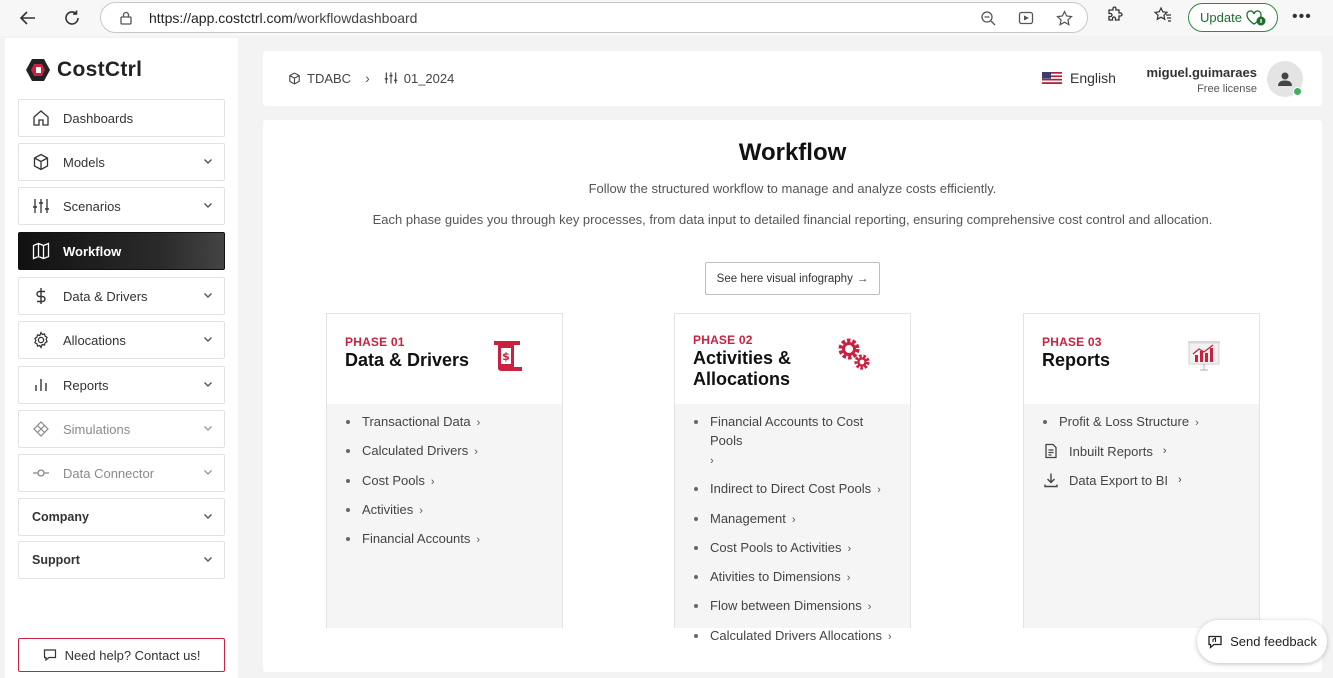  I want to click on sidebar-item-label: Scenarios, so click(92, 206).